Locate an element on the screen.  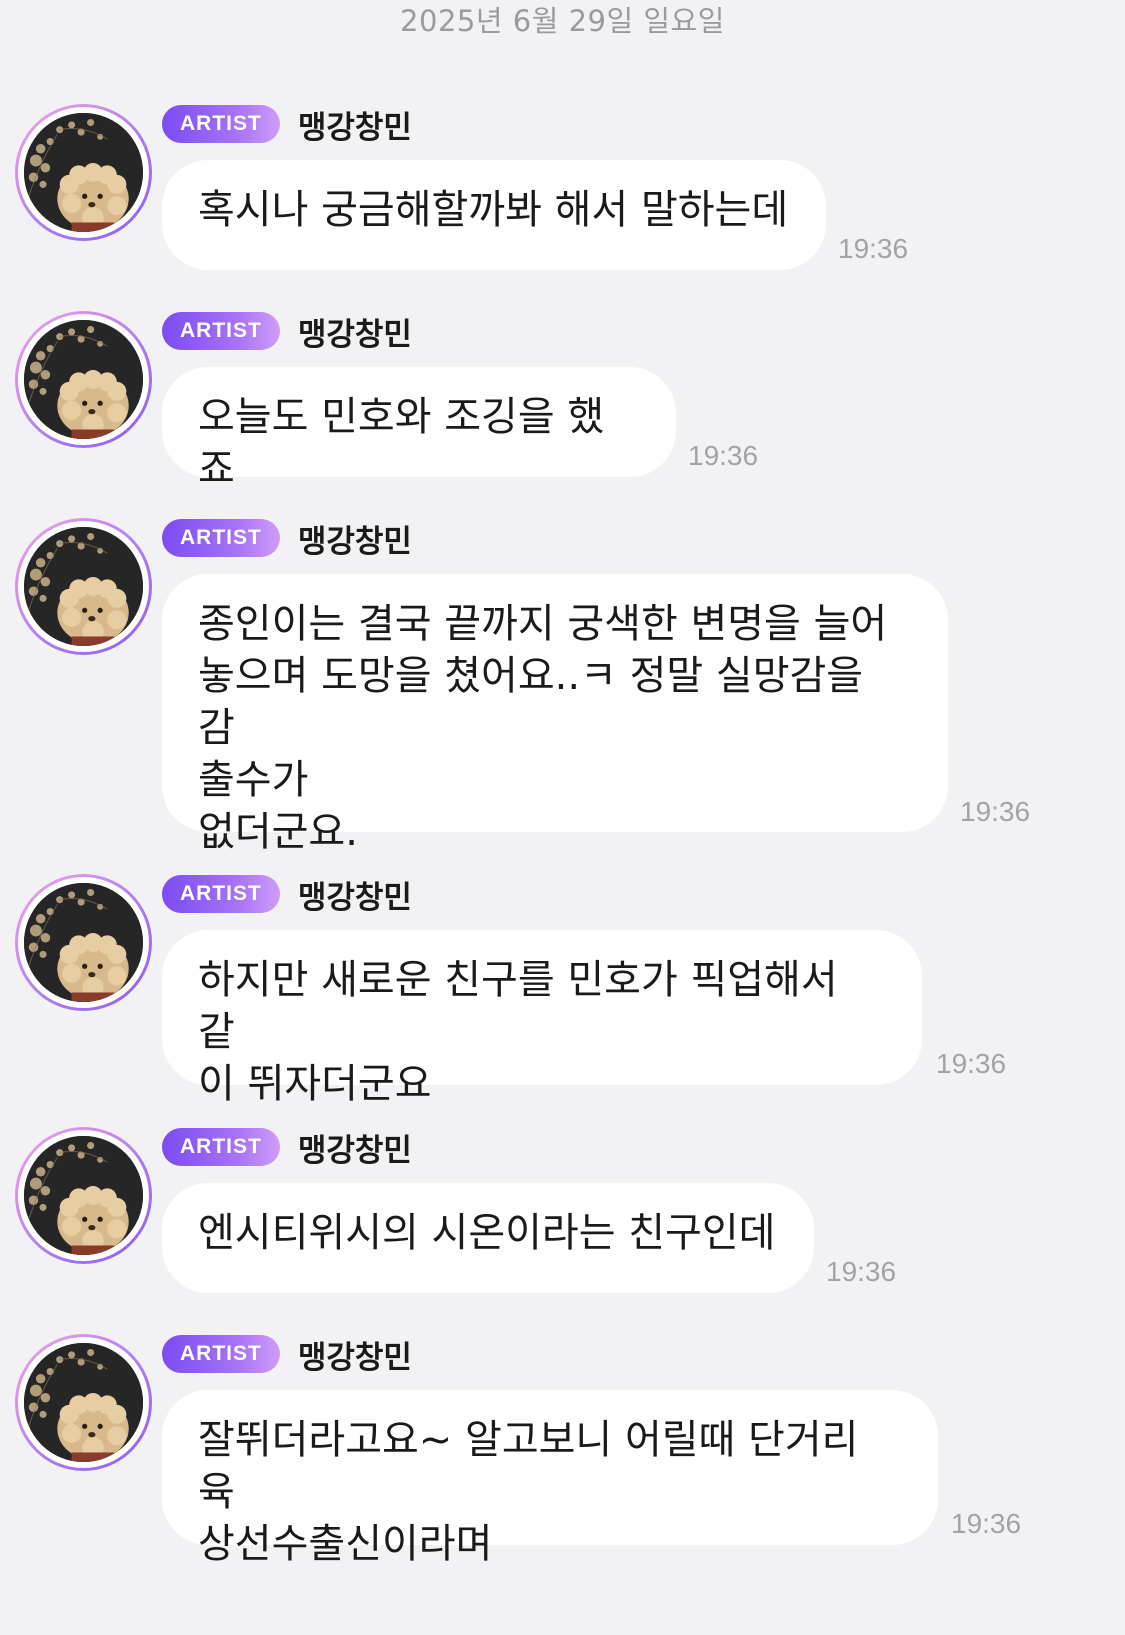
message-item: ARTIST 맹강창민 혹시나 궁금해할까봐 해서 말하는데 19:36 is located at coordinates (562, 188).